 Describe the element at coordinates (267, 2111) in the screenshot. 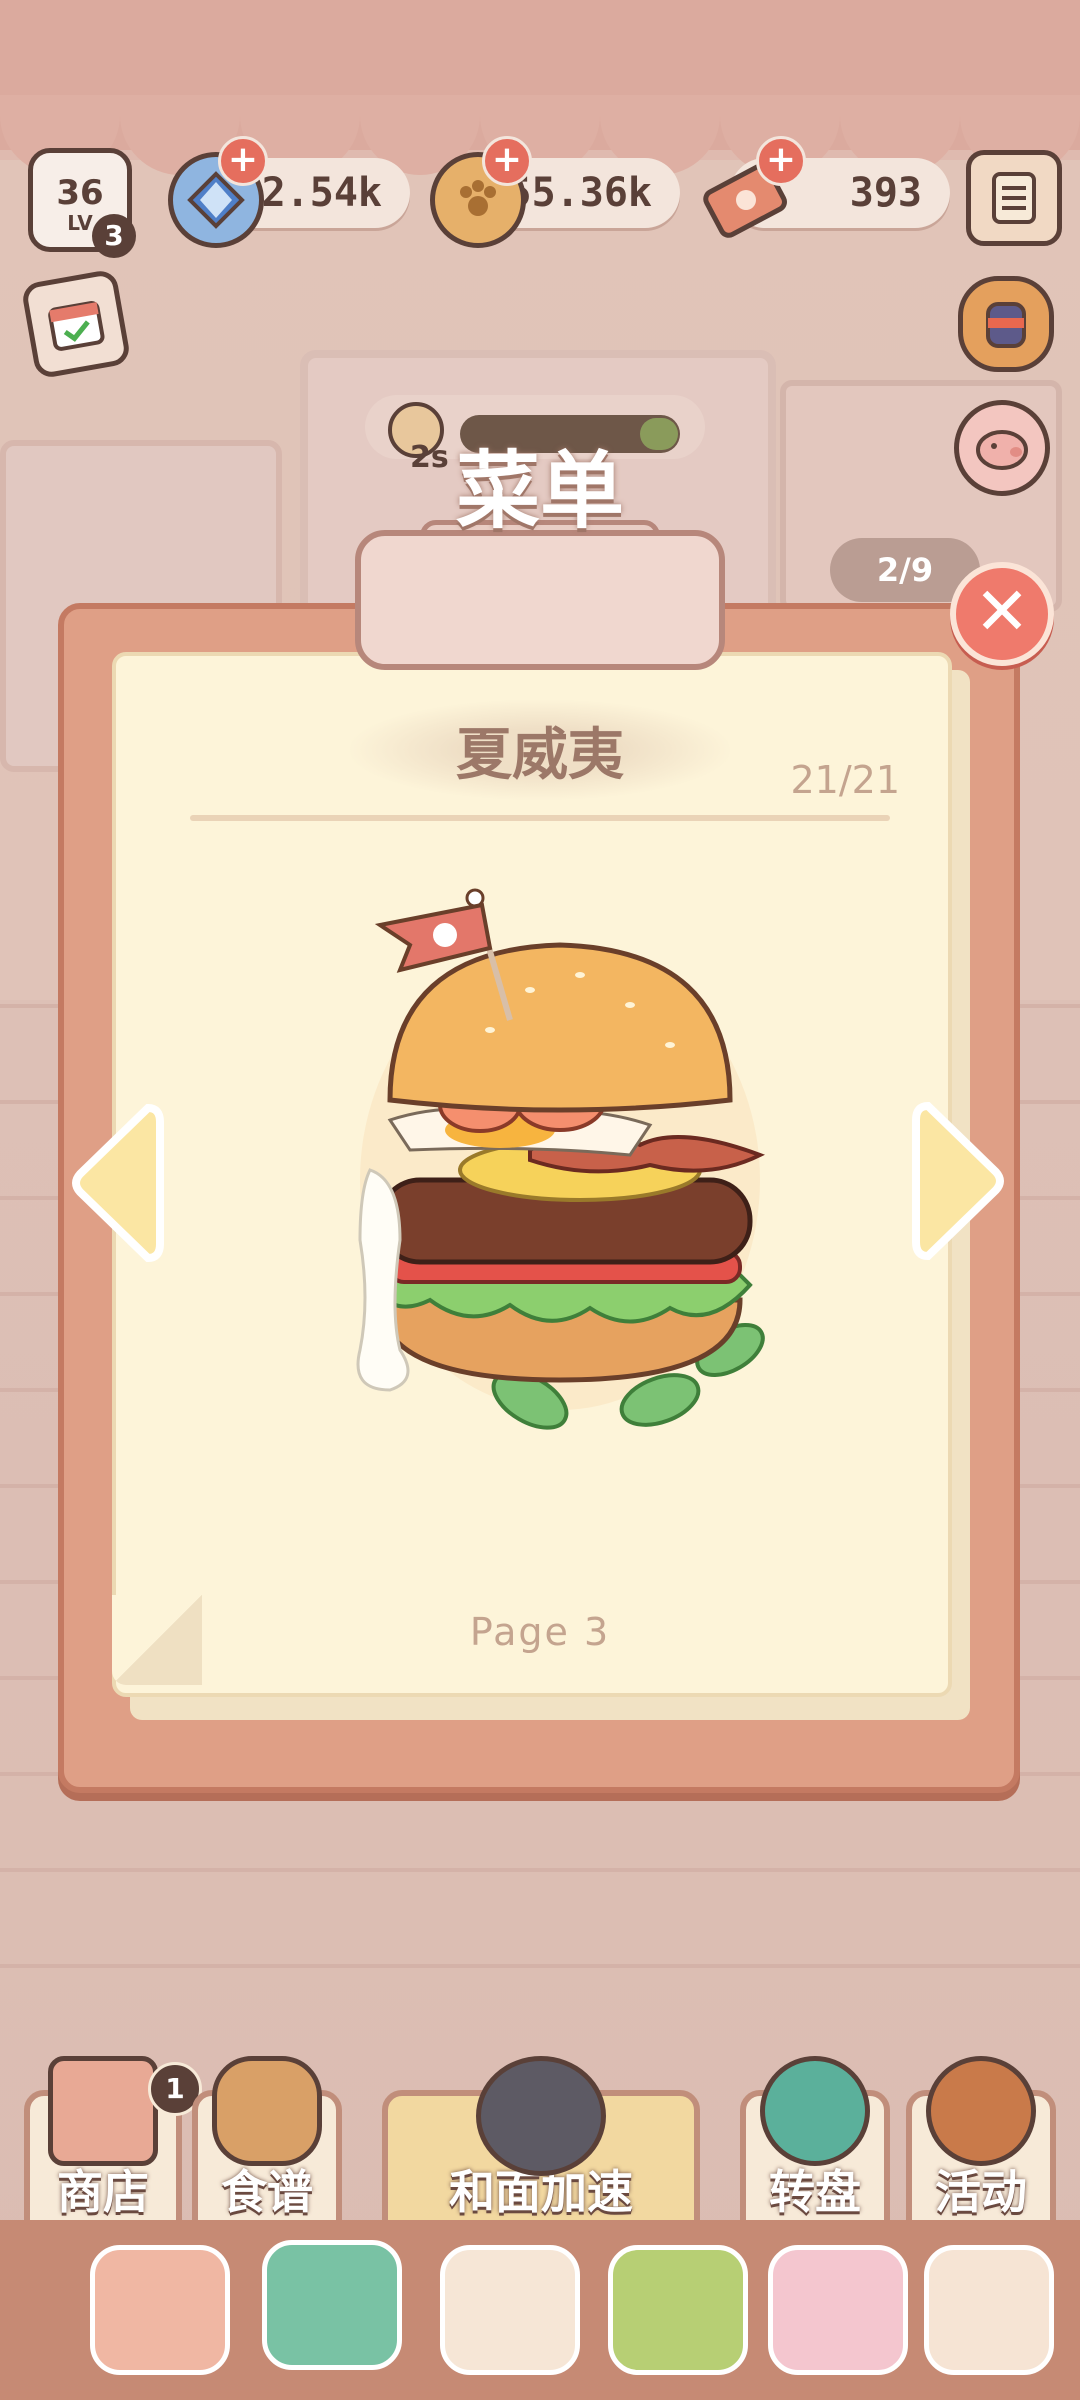

I see `bread-icon` at that location.